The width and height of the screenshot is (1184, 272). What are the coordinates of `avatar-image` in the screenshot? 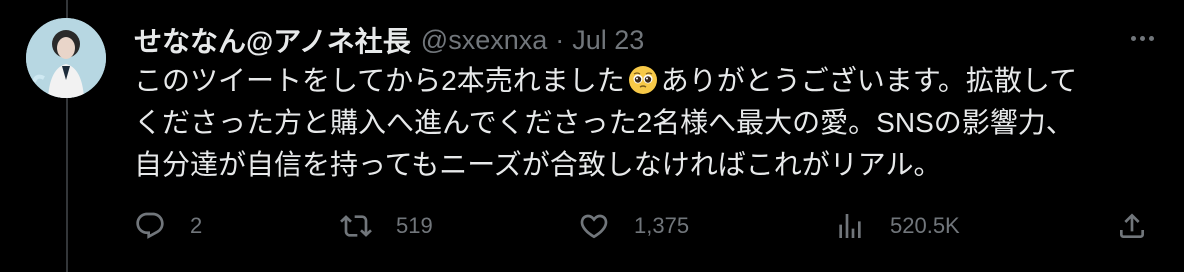 It's located at (66, 58).